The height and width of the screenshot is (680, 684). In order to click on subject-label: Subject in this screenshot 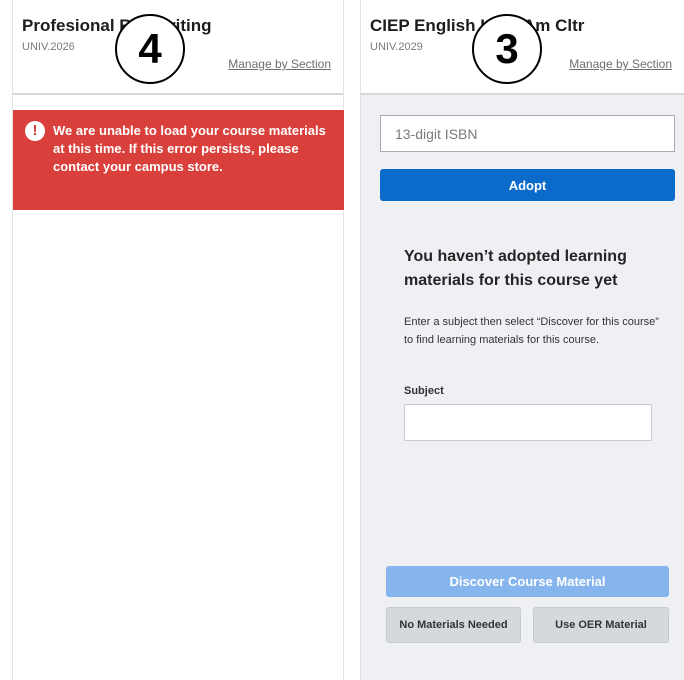, I will do `click(424, 391)`.